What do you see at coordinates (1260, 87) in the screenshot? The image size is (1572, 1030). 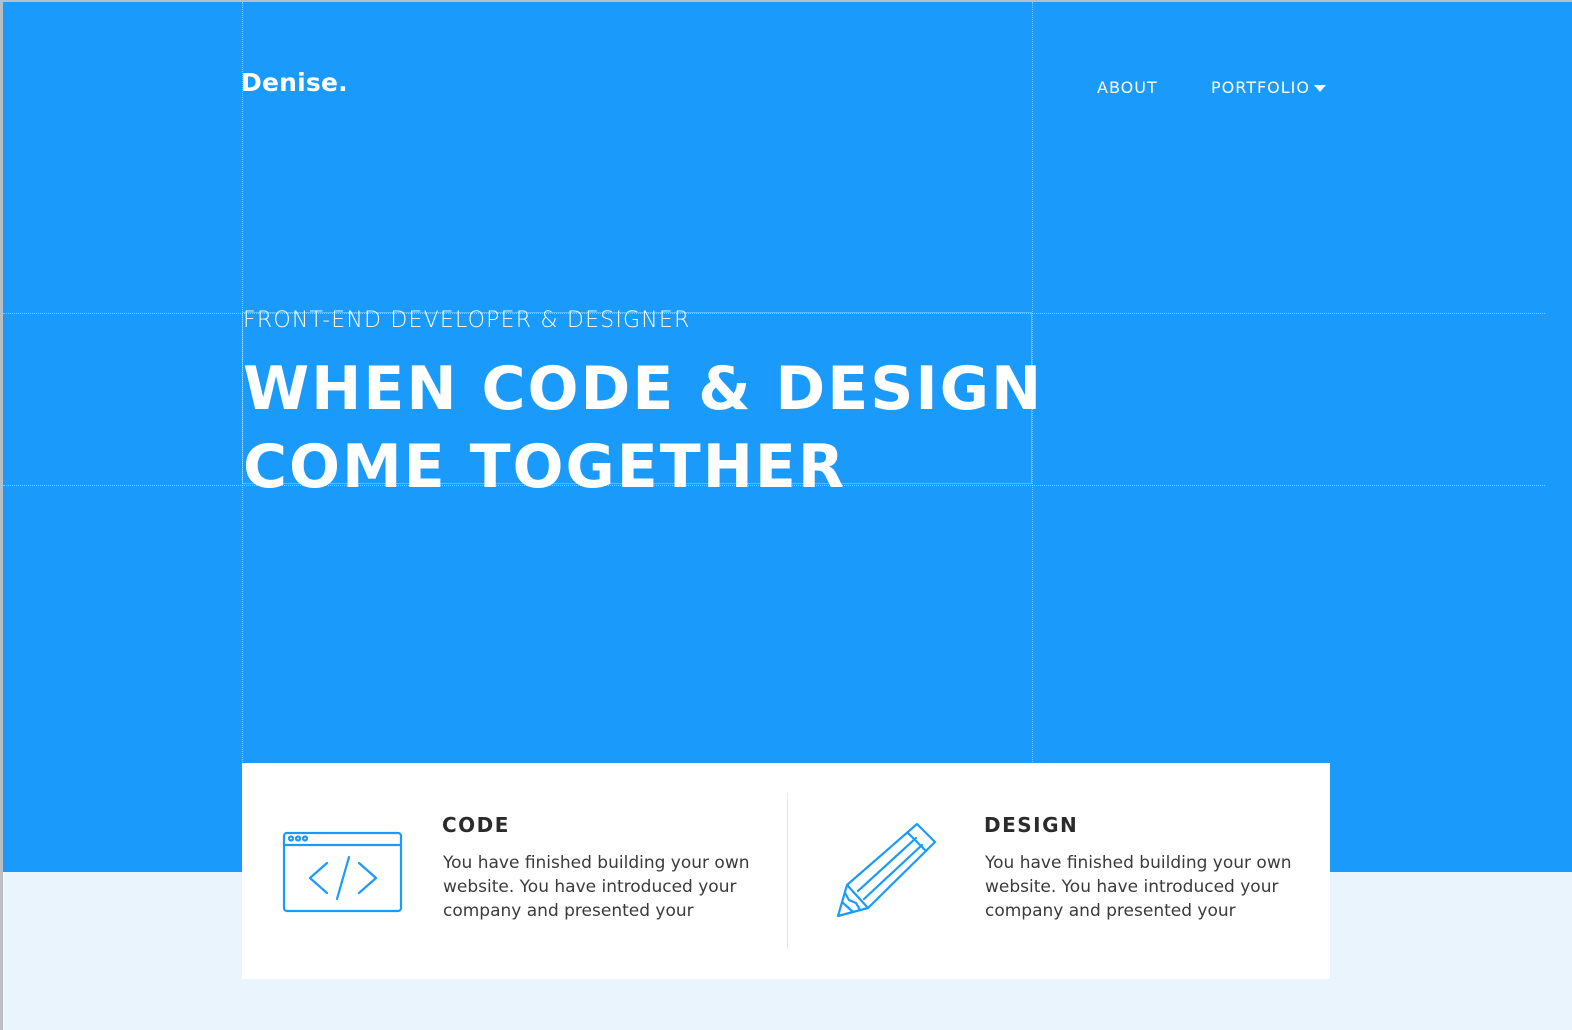 I see `nav-item-portfolio-label: PORTFOLIO` at bounding box center [1260, 87].